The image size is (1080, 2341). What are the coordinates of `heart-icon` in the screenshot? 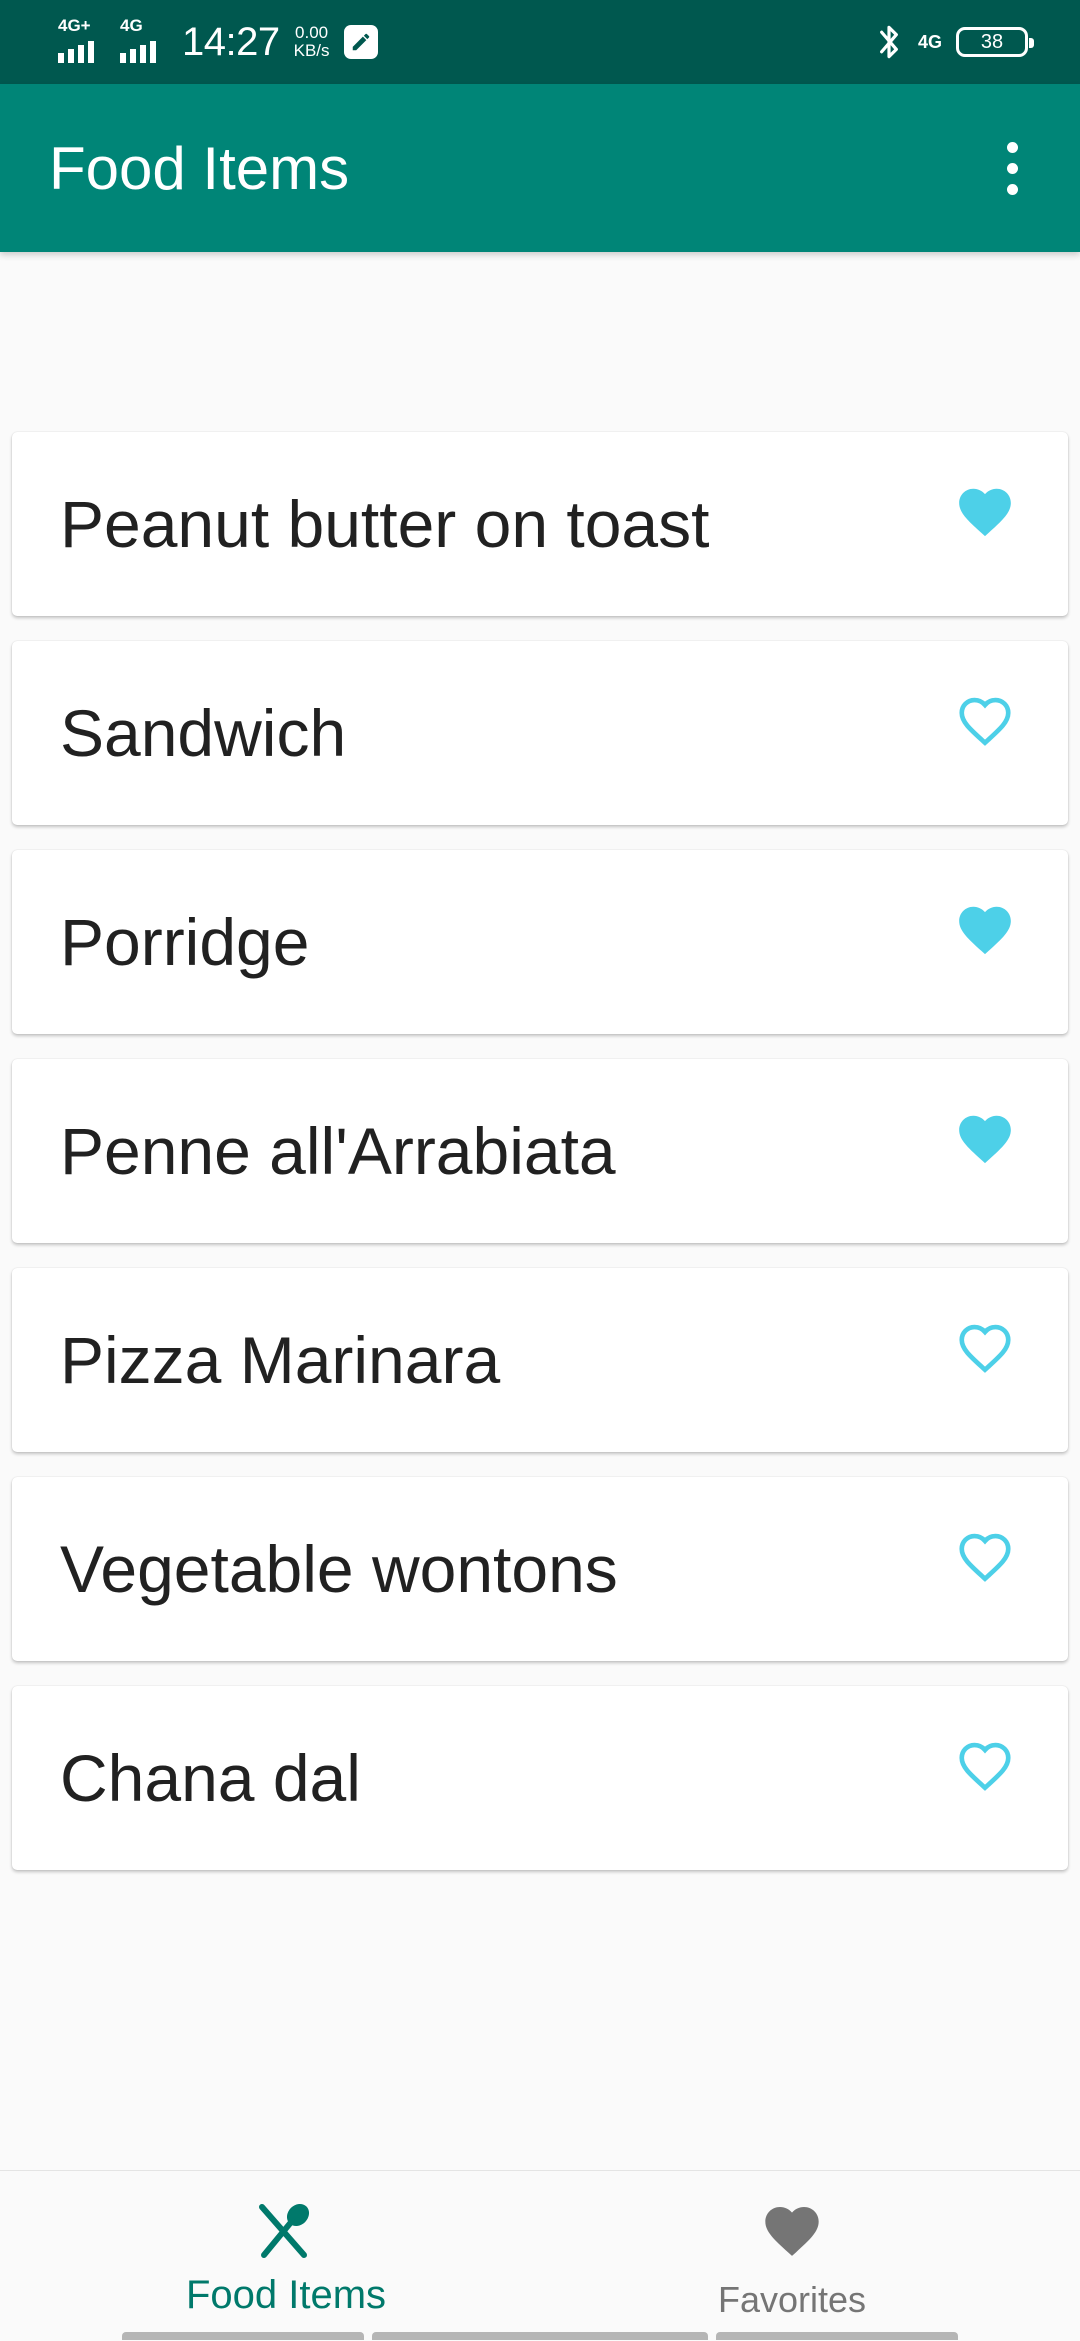 It's located at (792, 2231).